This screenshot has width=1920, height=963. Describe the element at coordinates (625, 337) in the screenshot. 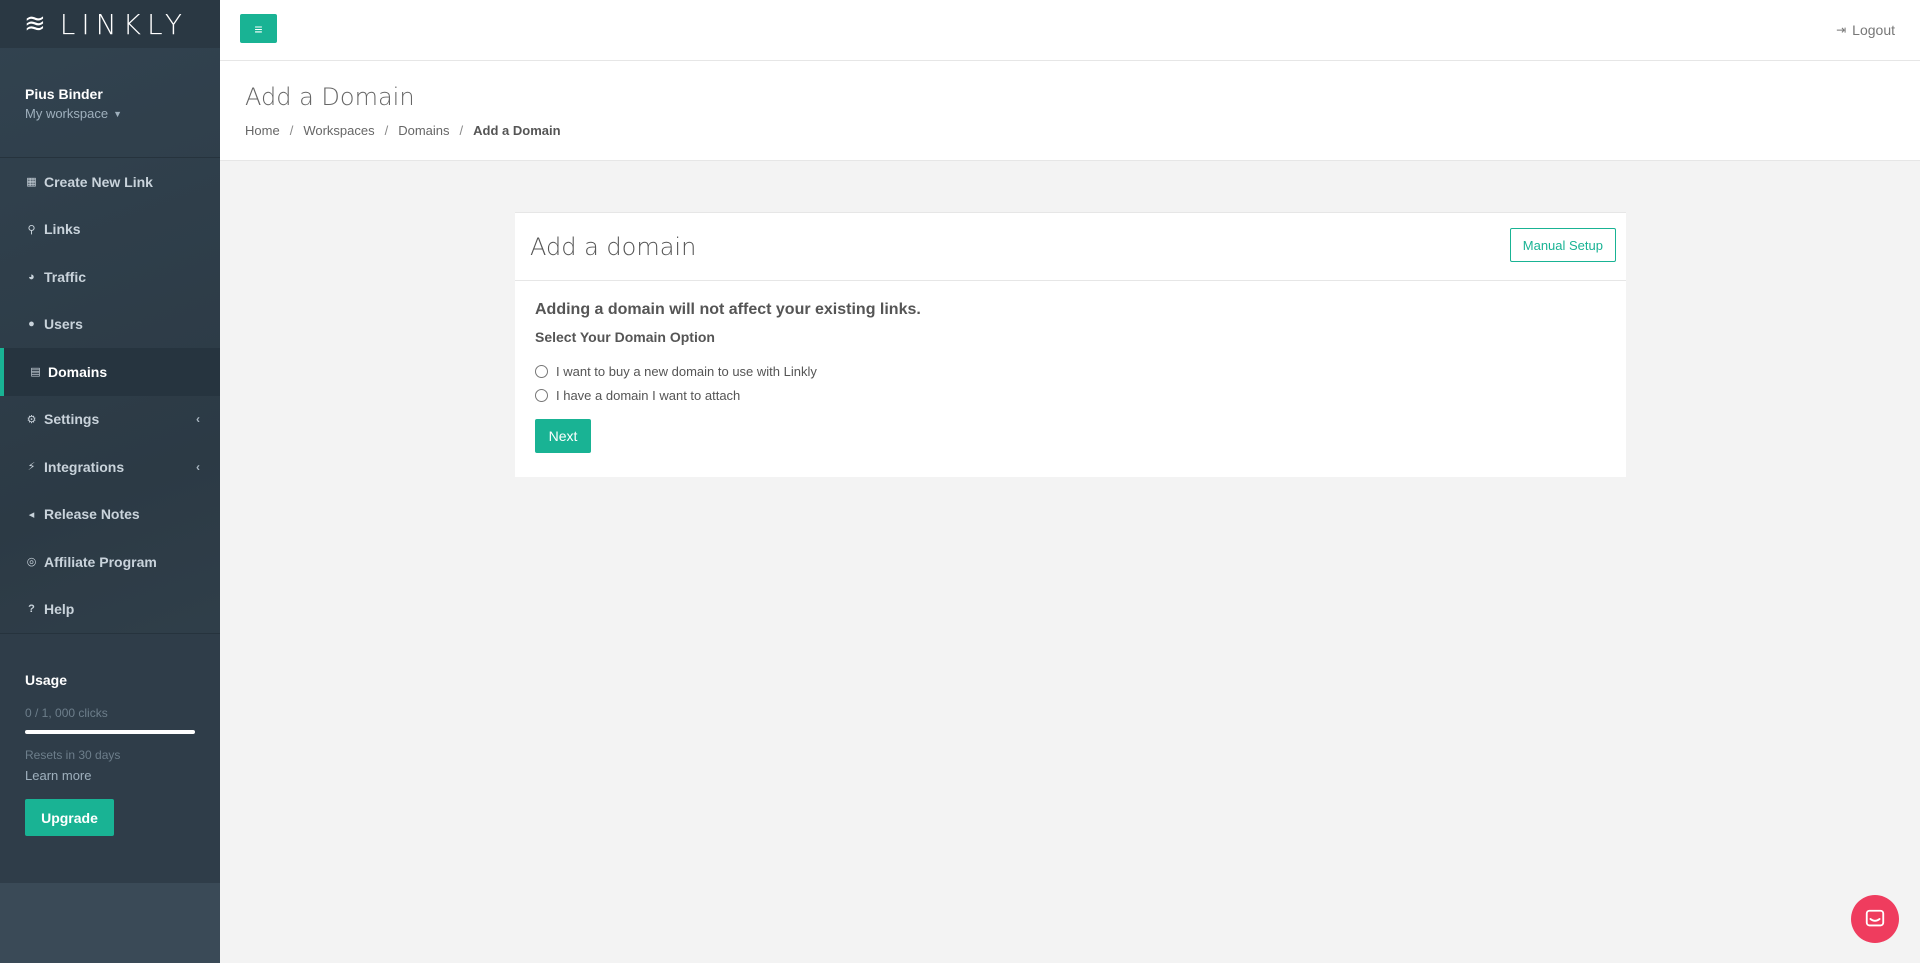

I see `select-domain-option-title: Select Your Domain Option` at that location.